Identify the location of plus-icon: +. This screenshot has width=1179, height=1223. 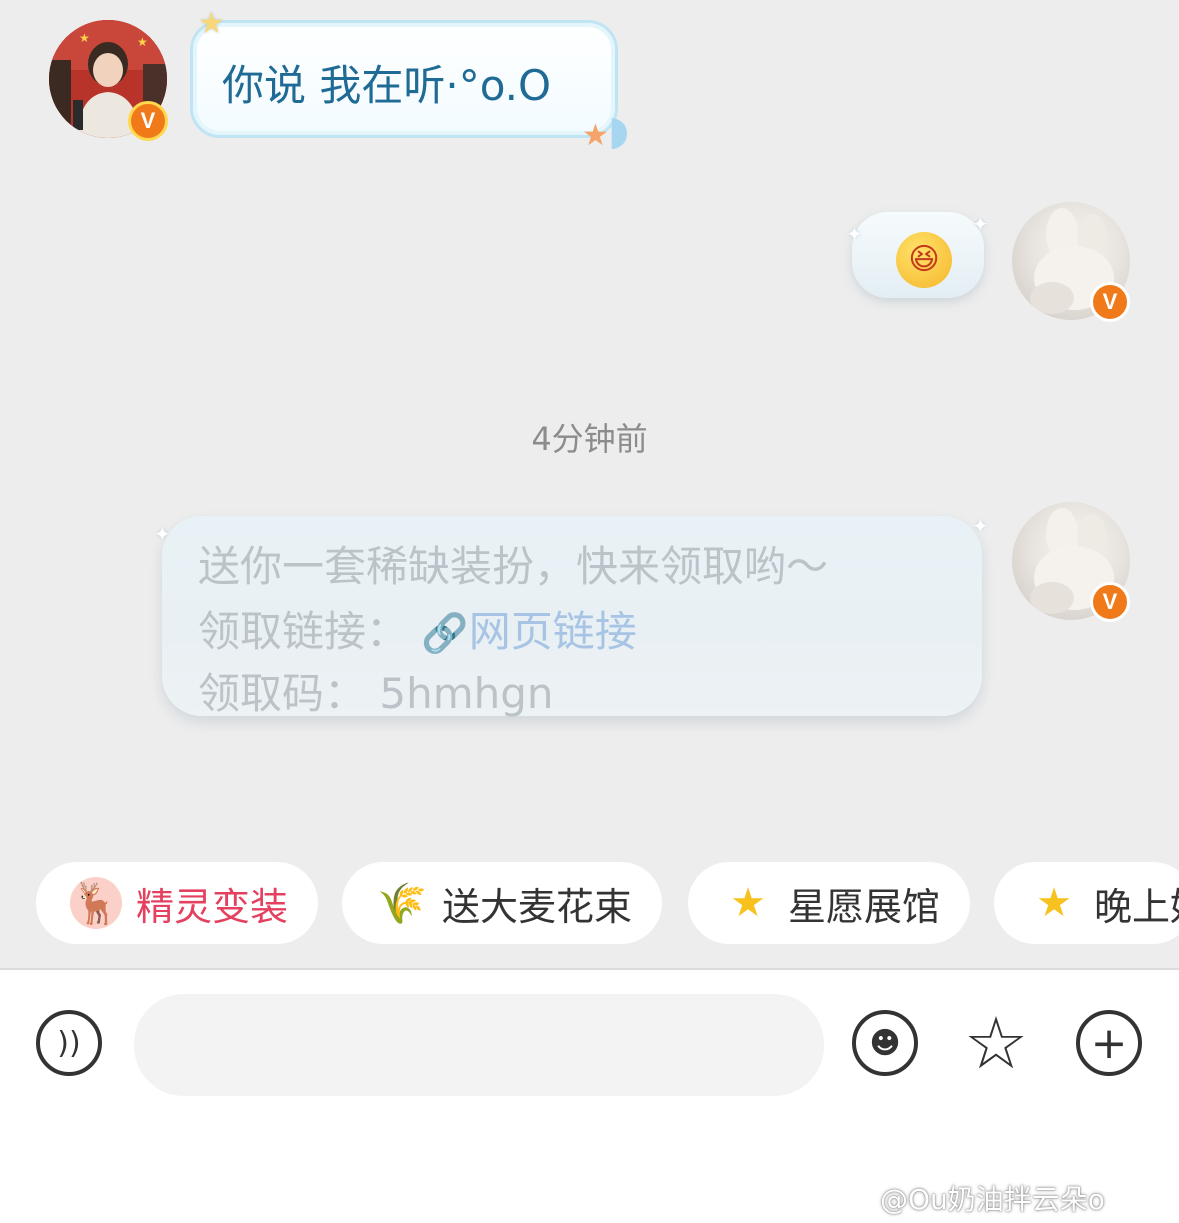
(1109, 1043).